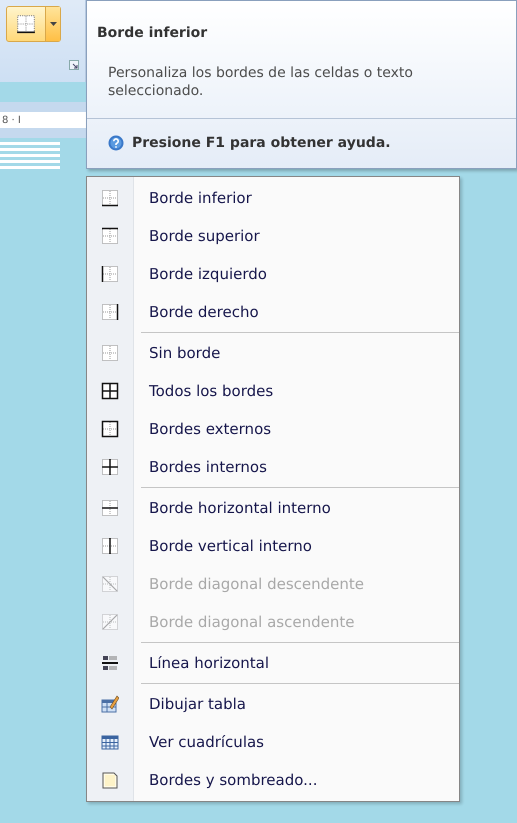  I want to click on help-text: Presione F1 para obtener ayuda., so click(261, 143).